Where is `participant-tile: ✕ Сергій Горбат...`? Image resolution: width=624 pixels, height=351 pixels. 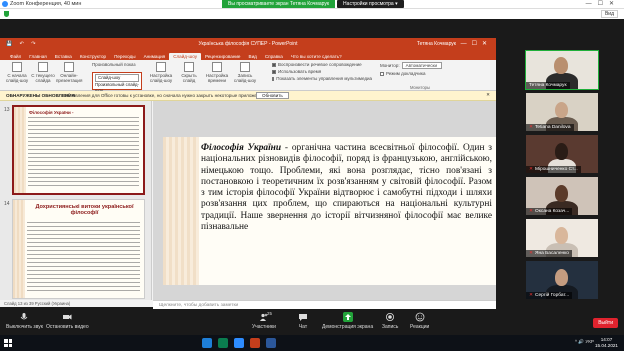
participant-tile: ✕ Сергій Горбат... is located at coordinates (562, 280).